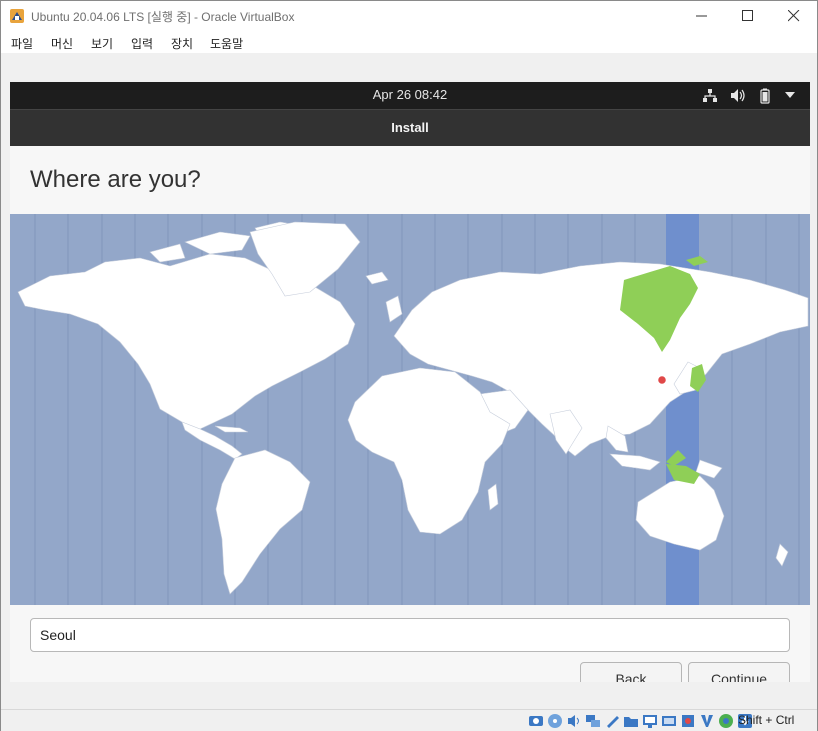 This screenshot has width=818, height=731. I want to click on minimize-icon, so click(701, 16).